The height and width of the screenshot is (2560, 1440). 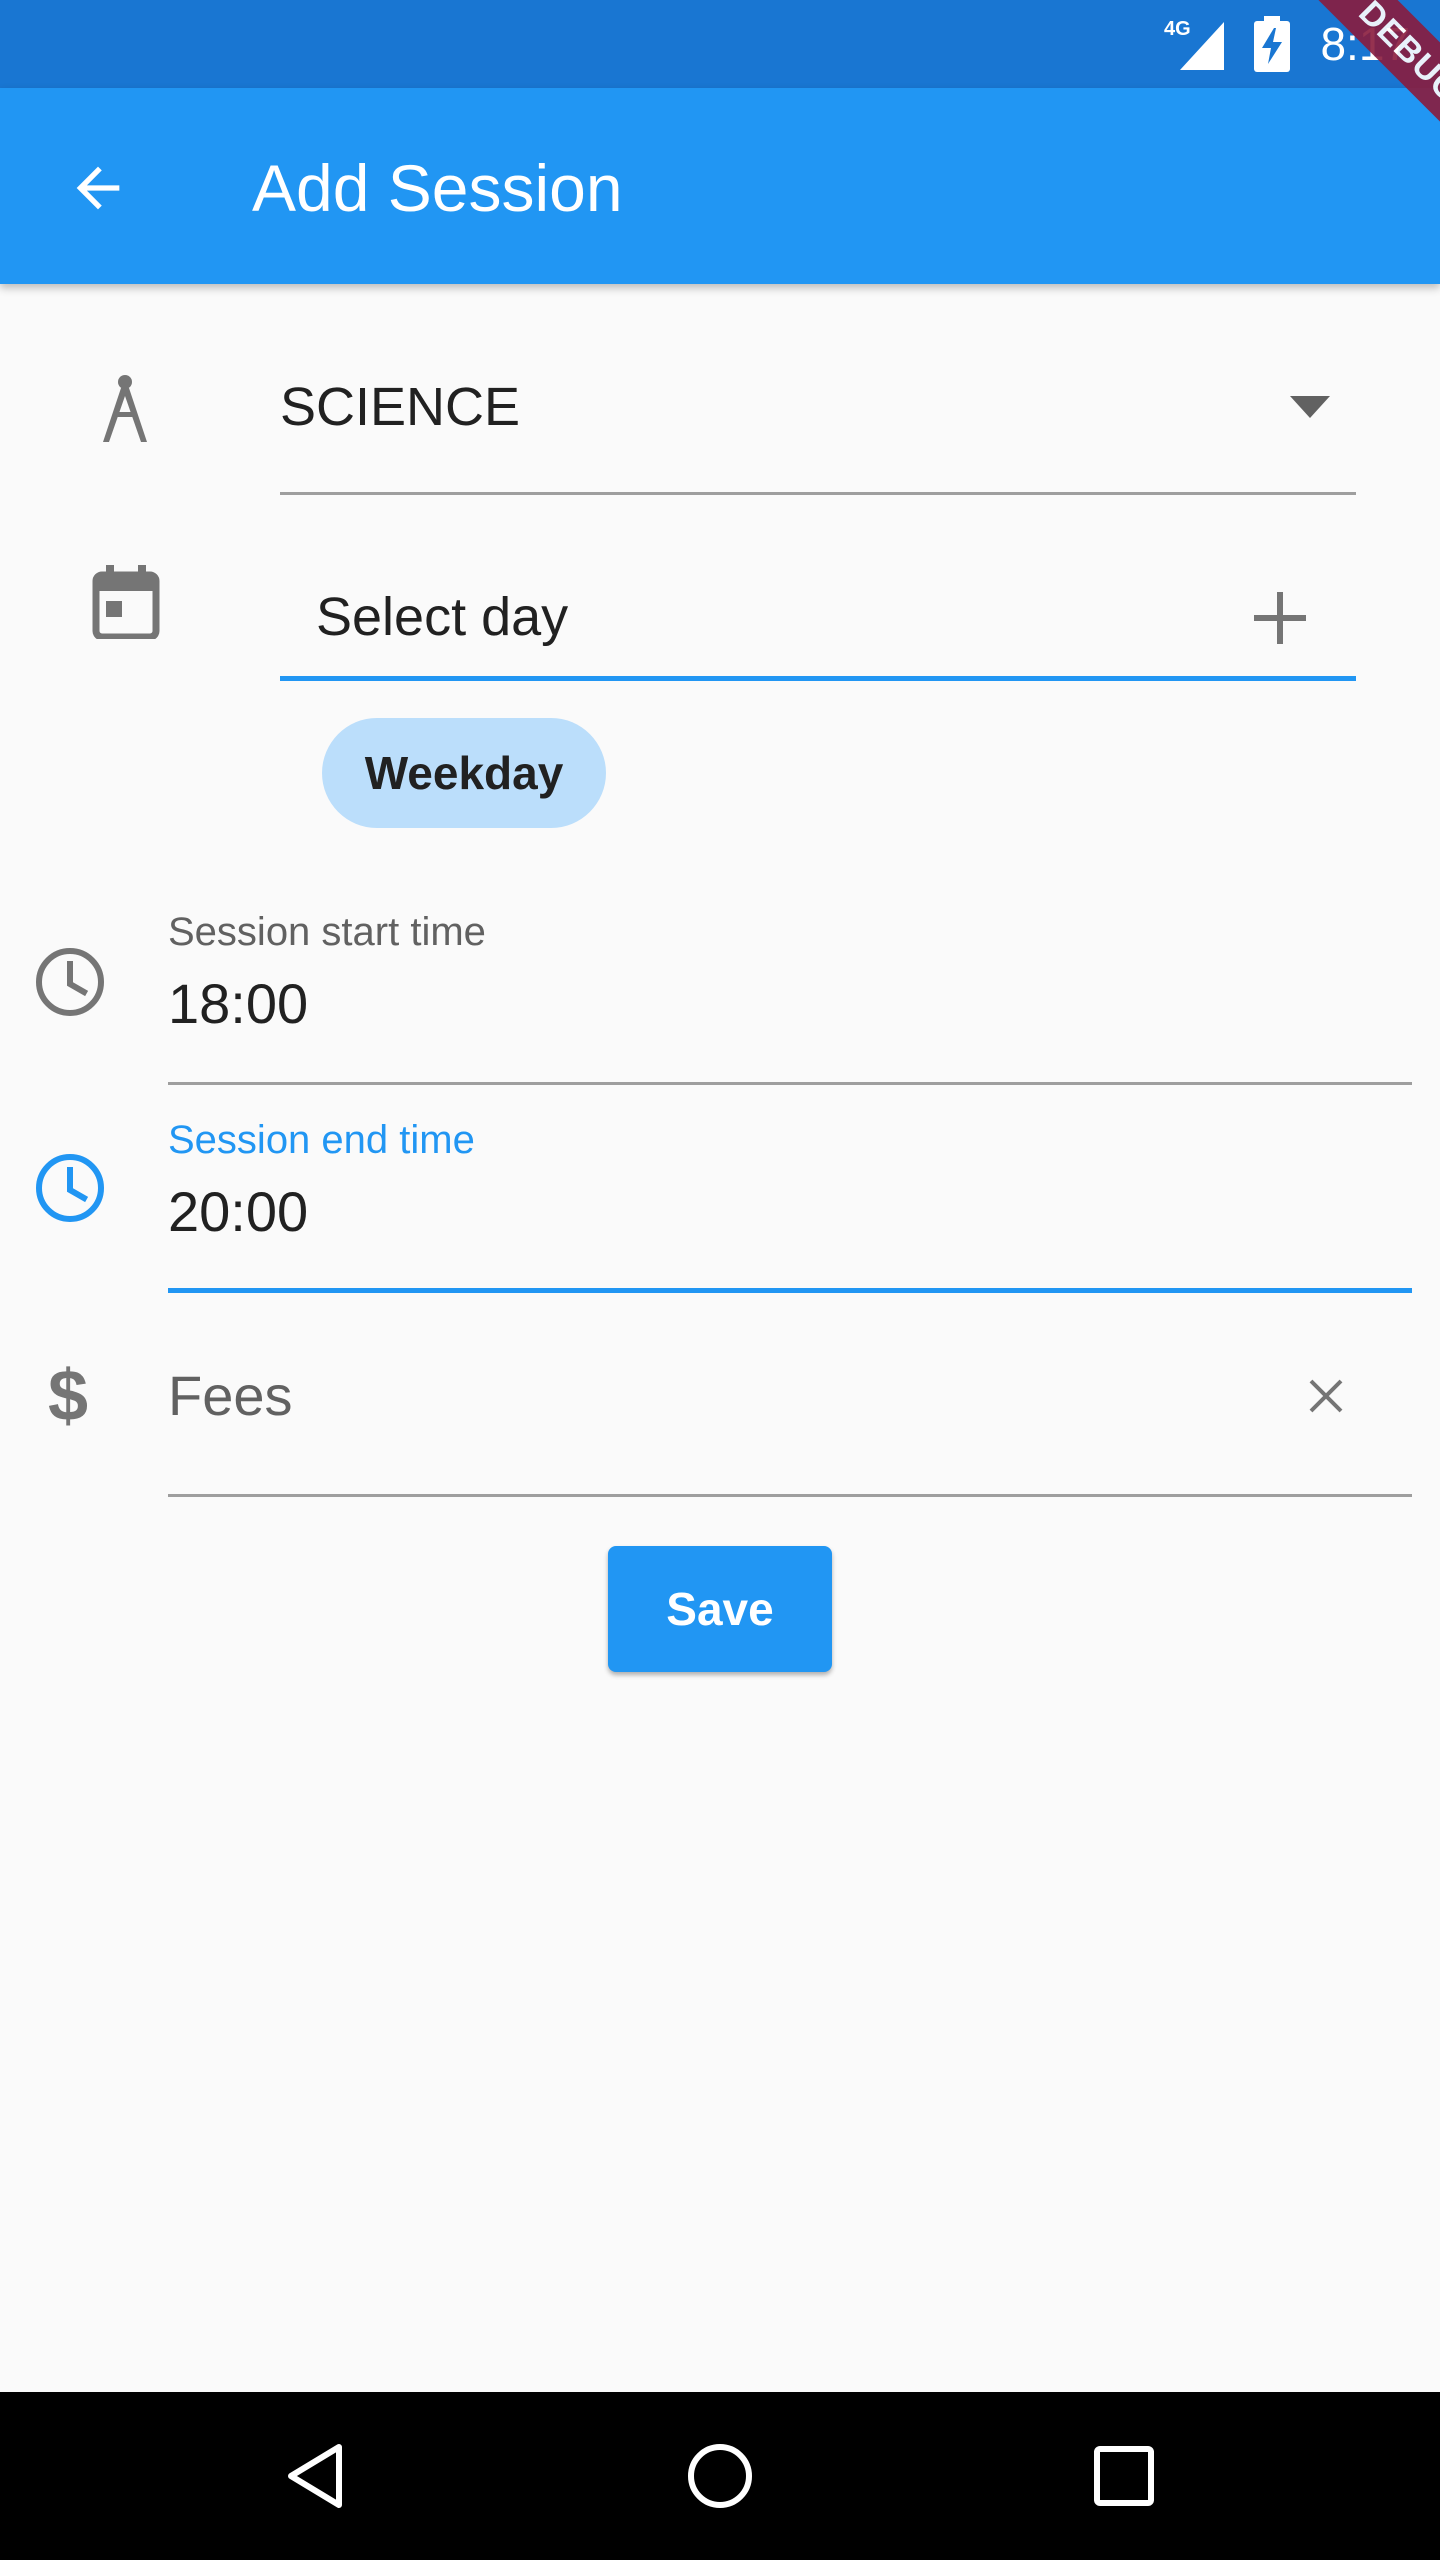 What do you see at coordinates (818, 678) in the screenshot?
I see `select-day-underline` at bounding box center [818, 678].